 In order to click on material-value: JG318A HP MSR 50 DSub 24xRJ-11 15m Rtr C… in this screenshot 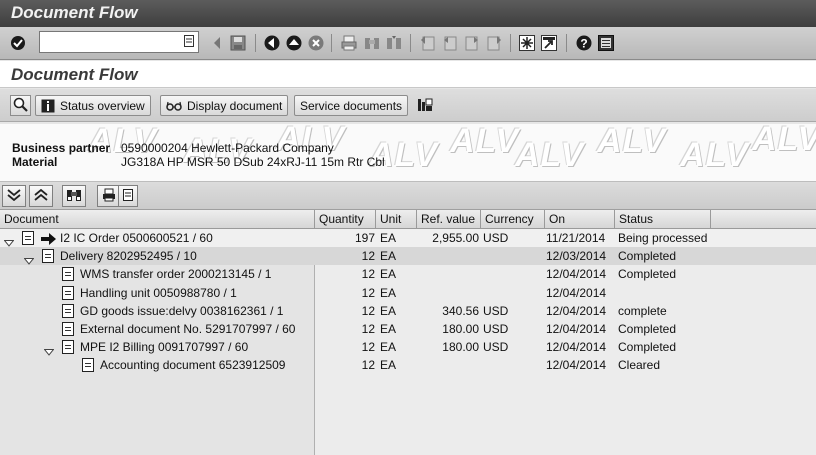, I will do `click(253, 162)`.